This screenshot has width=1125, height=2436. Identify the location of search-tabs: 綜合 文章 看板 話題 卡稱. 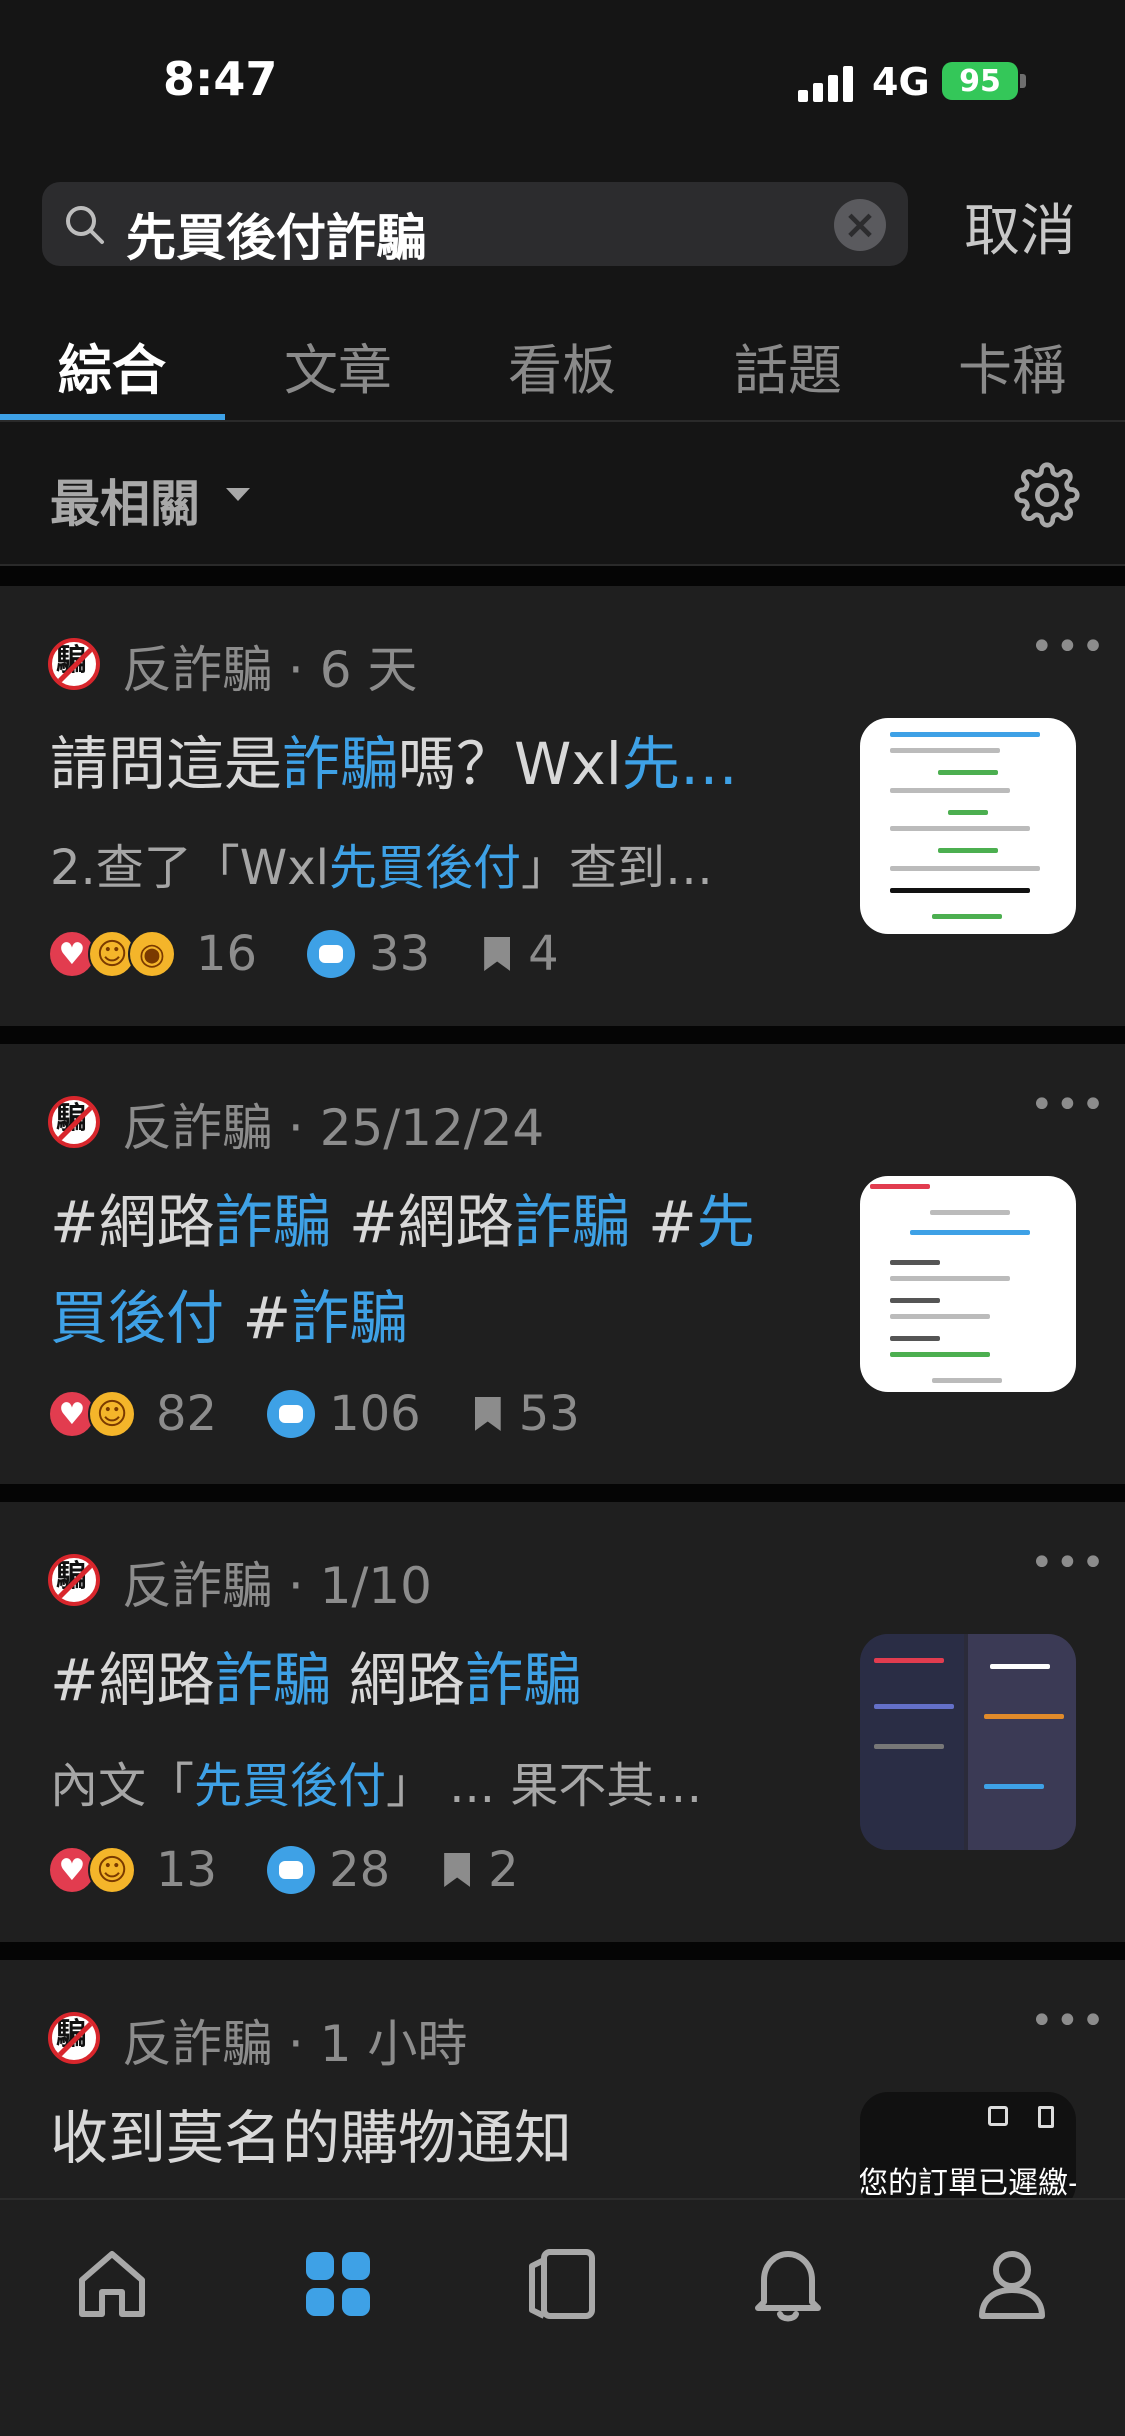
(562, 366).